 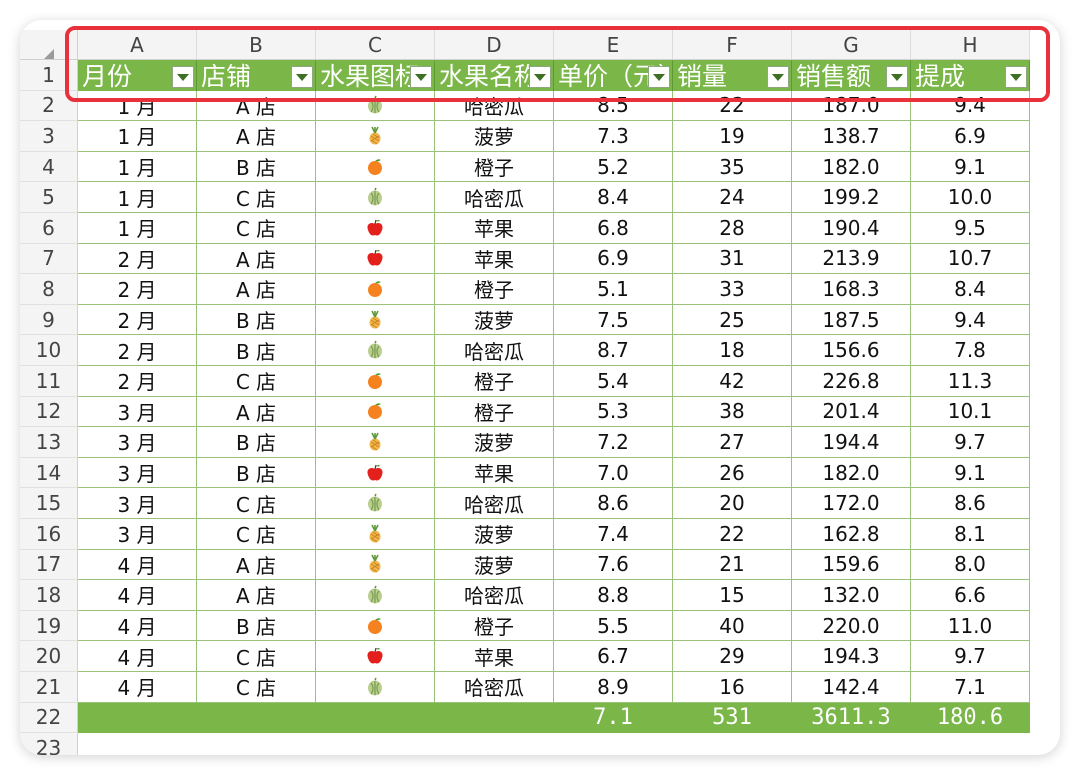 I want to click on data-cell: 7.6, so click(x=613, y=565).